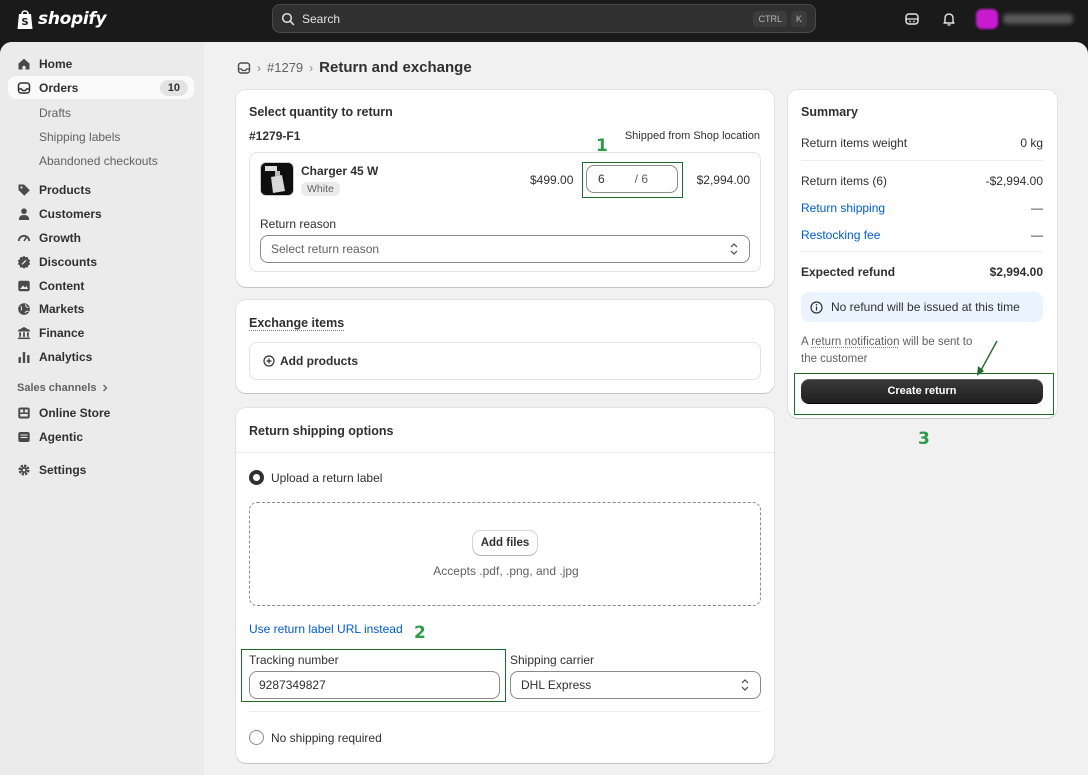 The height and width of the screenshot is (775, 1088). What do you see at coordinates (325, 249) in the screenshot?
I see `return-reason-placeholder: Select return reason` at bounding box center [325, 249].